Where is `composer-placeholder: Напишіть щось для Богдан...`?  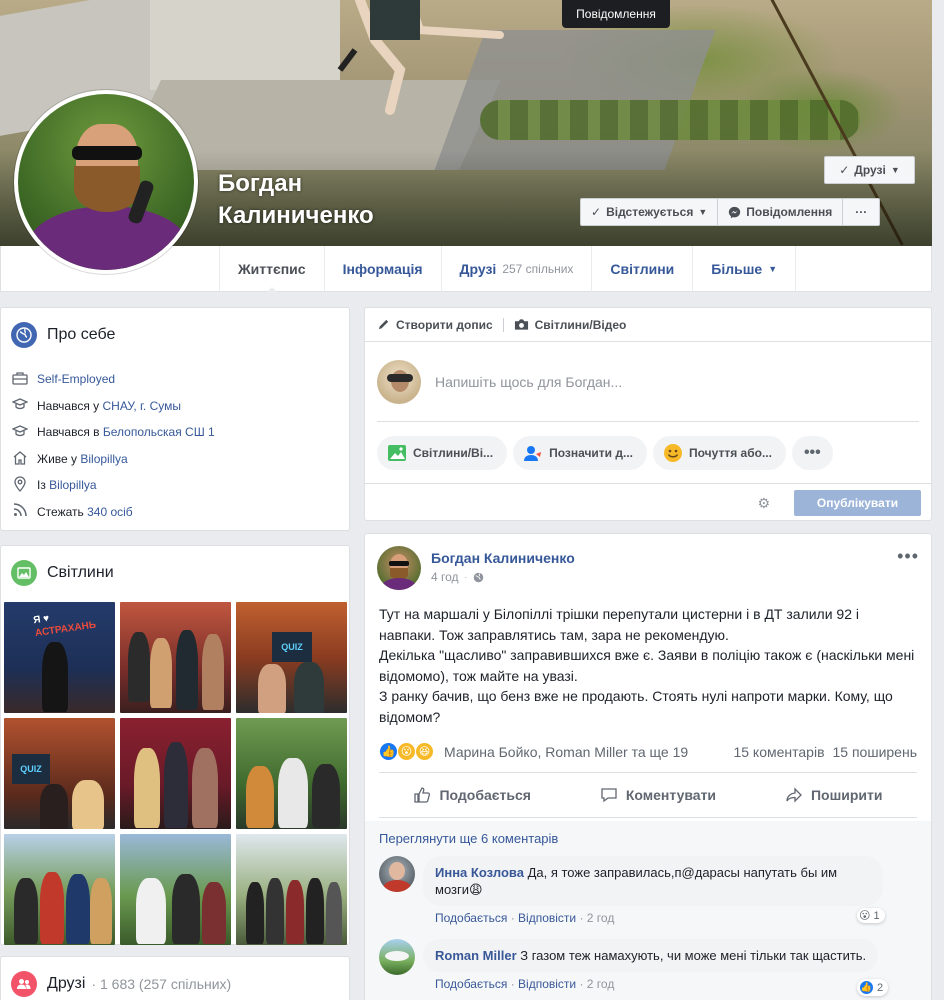 composer-placeholder: Напишіть щось для Богдан... is located at coordinates (528, 382).